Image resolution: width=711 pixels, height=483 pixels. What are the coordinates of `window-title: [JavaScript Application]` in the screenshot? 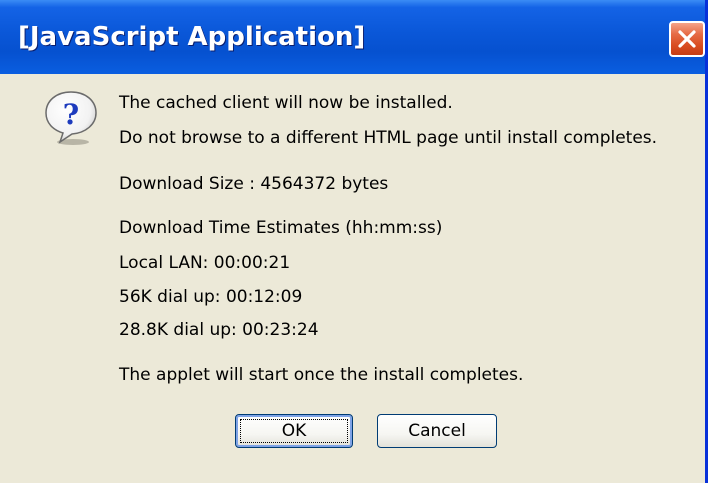 It's located at (192, 37).